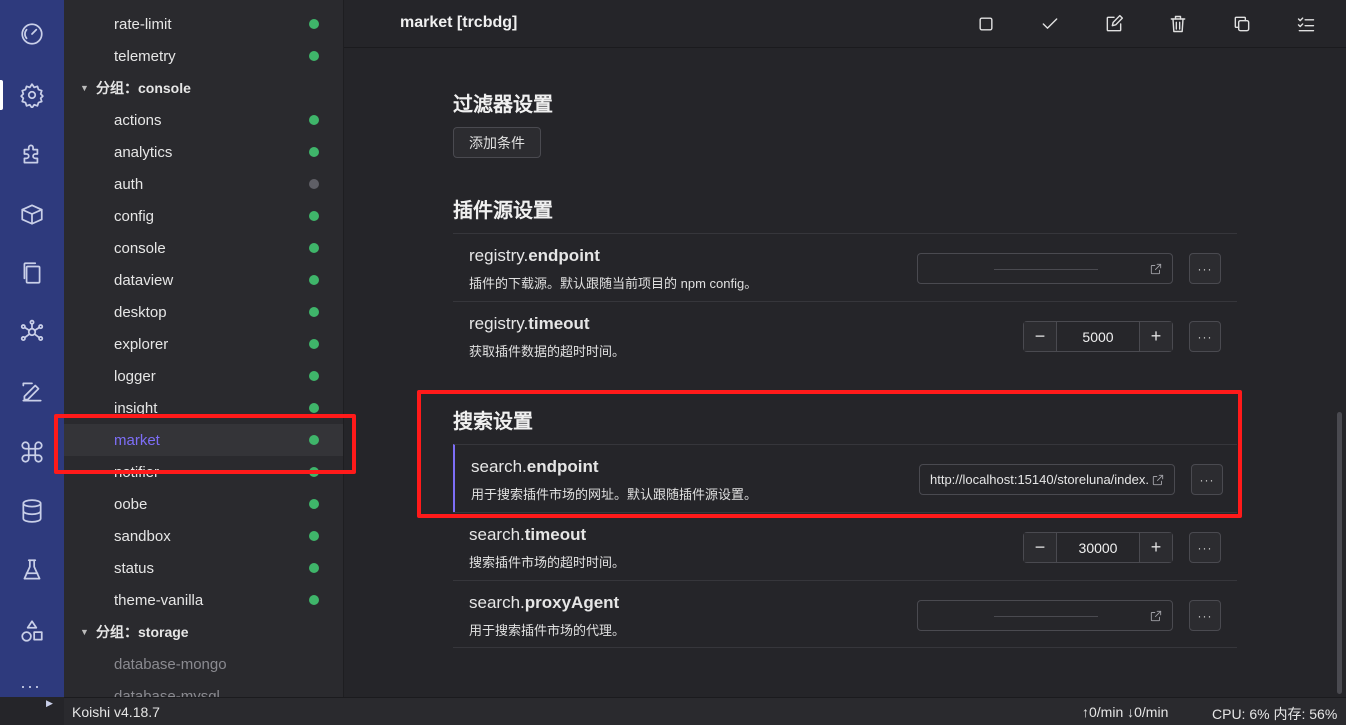  What do you see at coordinates (203, 472) in the screenshot?
I see `sidebar-item-notifier: notifier` at bounding box center [203, 472].